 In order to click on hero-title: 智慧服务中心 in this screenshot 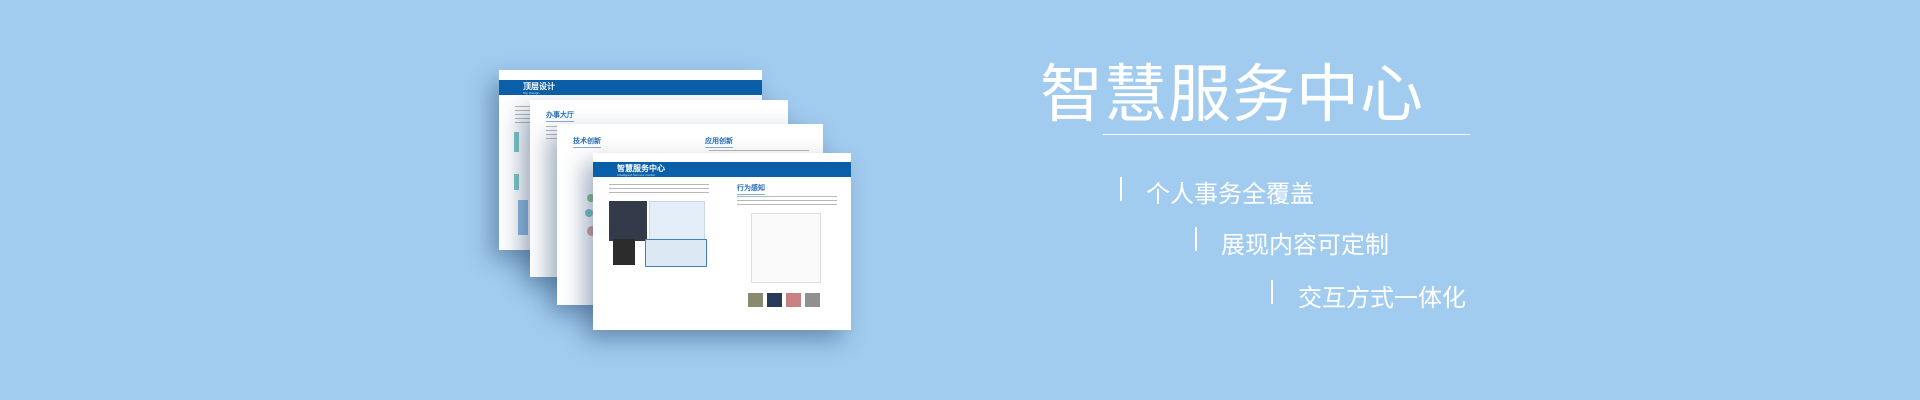, I will do `click(1232, 94)`.